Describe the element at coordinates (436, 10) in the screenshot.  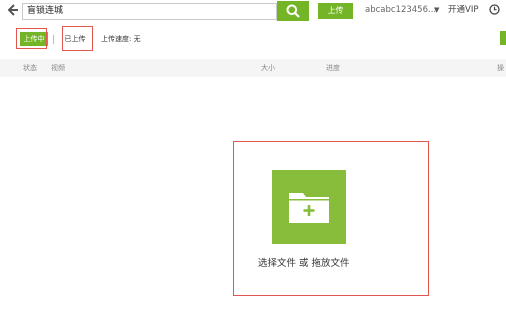
I see `account-dropdown-caret: ▼` at that location.